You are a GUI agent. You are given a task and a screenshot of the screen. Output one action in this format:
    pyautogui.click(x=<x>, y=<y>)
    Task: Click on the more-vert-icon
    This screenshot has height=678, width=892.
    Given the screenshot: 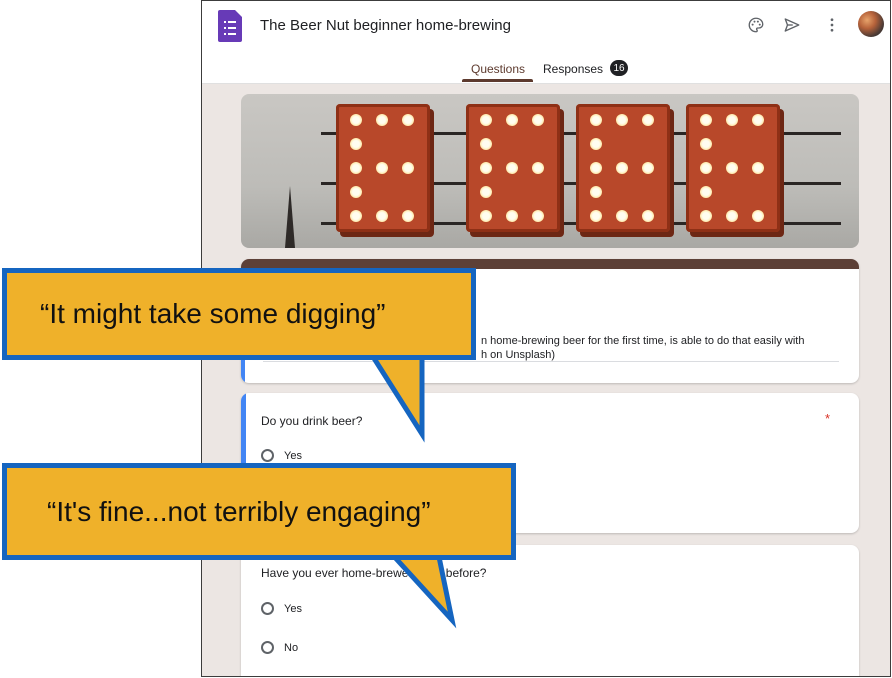 What is the action you would take?
    pyautogui.click(x=832, y=25)
    